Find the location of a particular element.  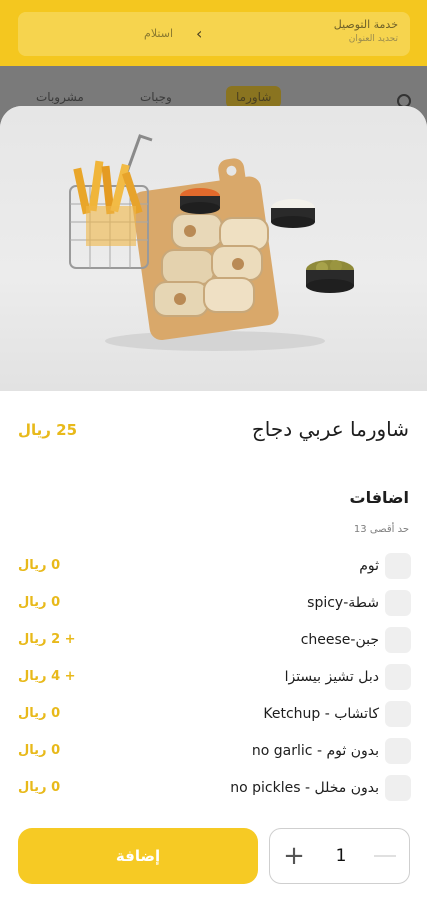

addons-title: اضافات is located at coordinates (379, 497).